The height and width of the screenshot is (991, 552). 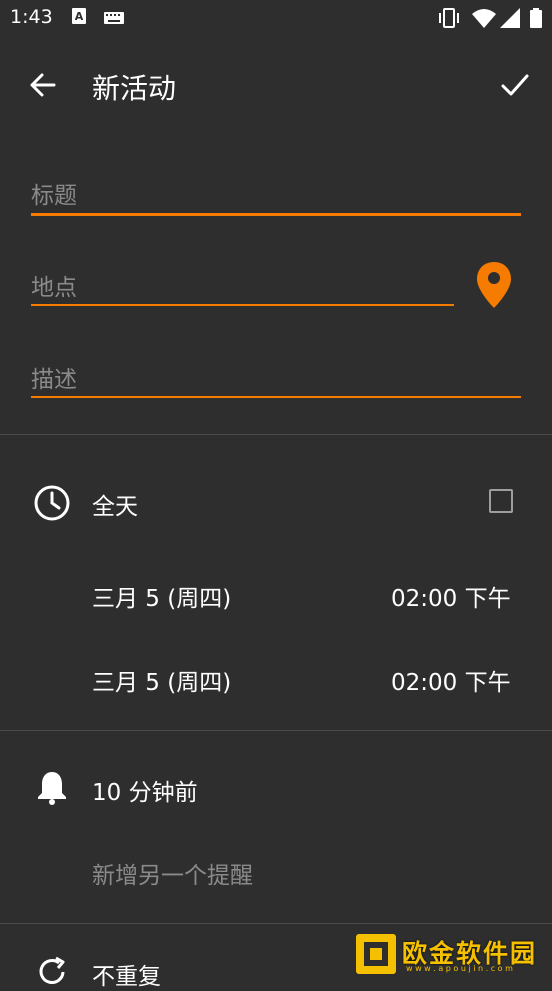 I want to click on battery-icon, so click(x=536, y=18).